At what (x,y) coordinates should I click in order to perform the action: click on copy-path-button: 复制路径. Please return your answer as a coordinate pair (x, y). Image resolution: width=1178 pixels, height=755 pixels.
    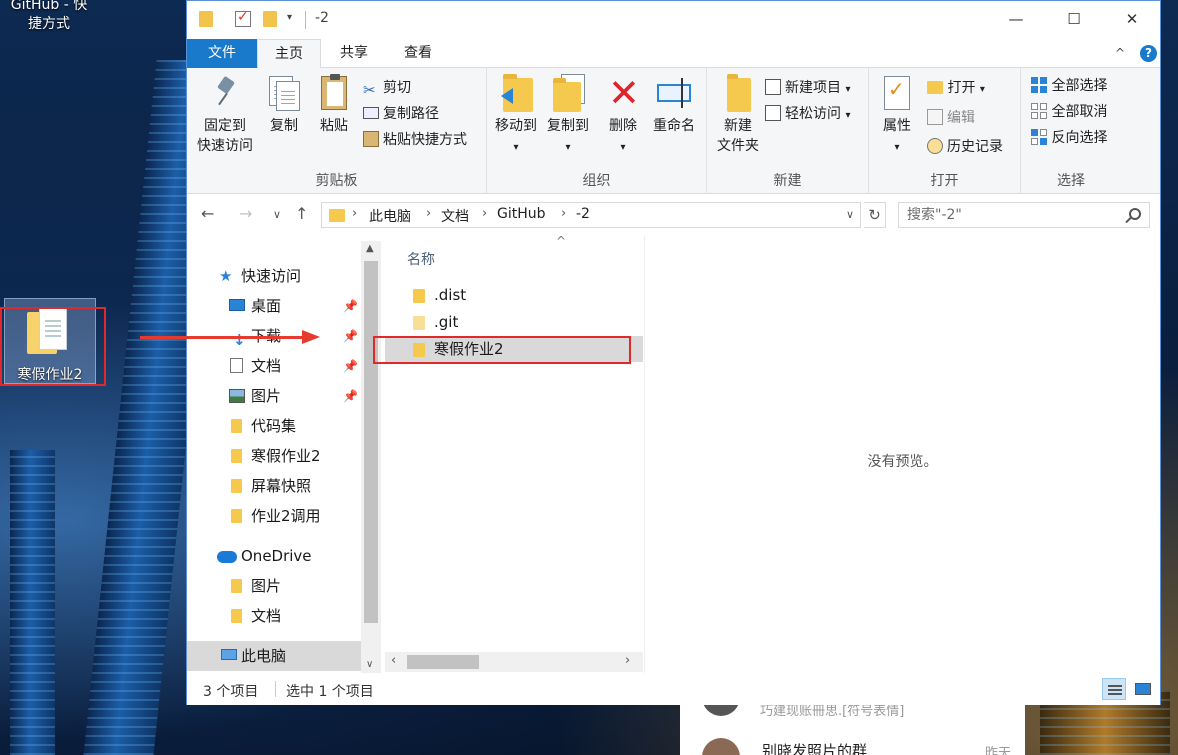
    Looking at the image, I should click on (401, 114).